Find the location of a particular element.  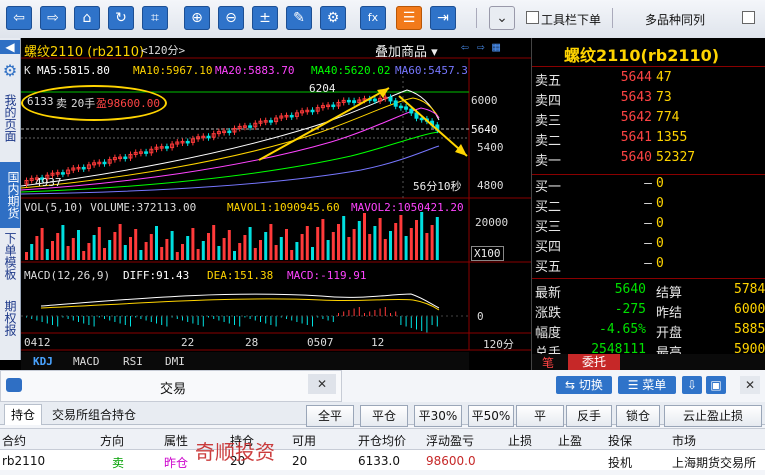

x-period-label: 120分 is located at coordinates (498, 344).